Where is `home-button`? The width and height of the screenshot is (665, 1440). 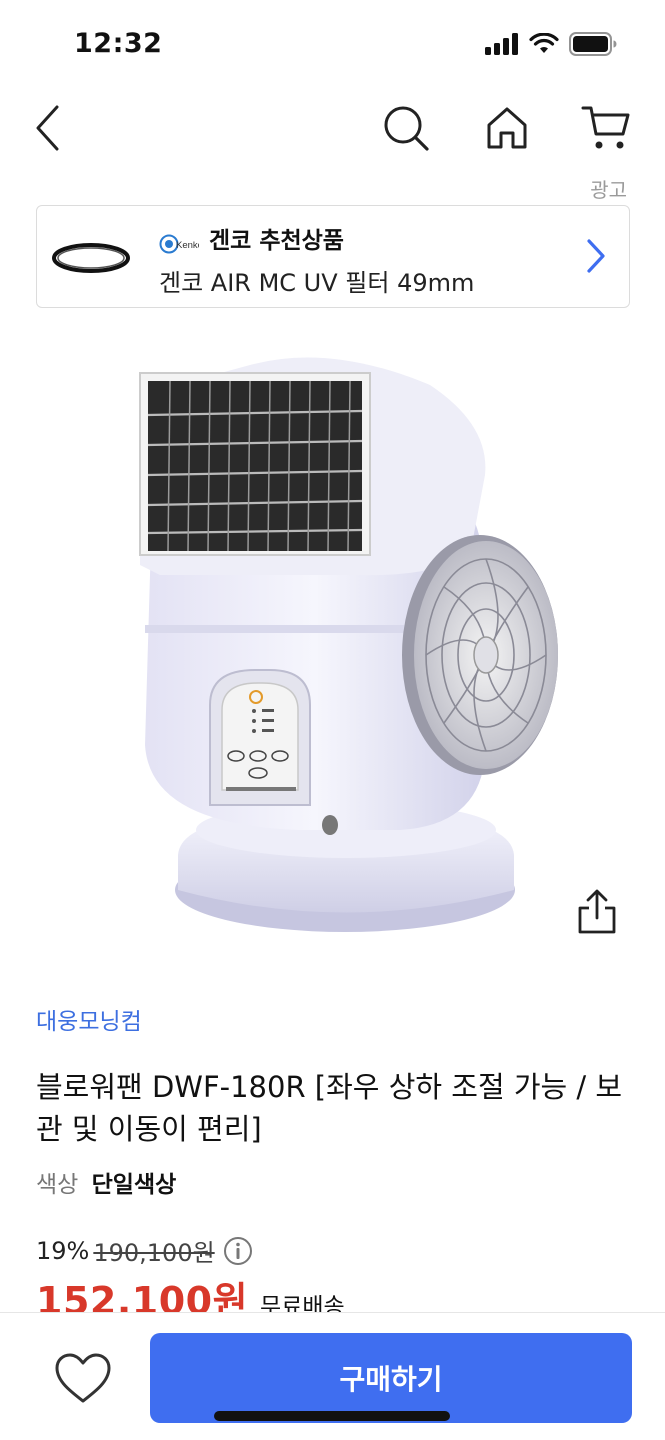 home-button is located at coordinates (507, 128).